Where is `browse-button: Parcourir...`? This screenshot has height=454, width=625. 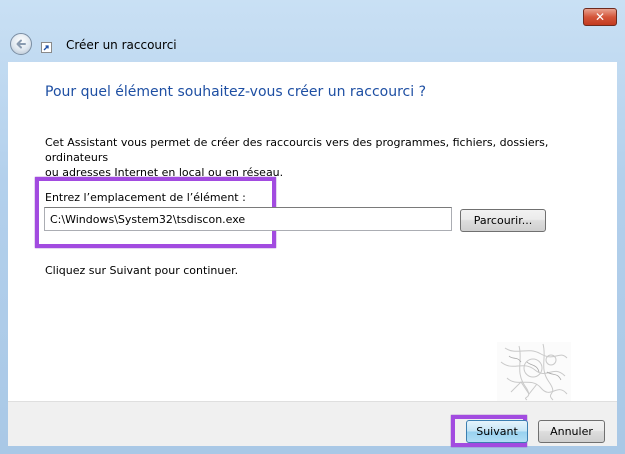 browse-button: Parcourir... is located at coordinates (503, 220).